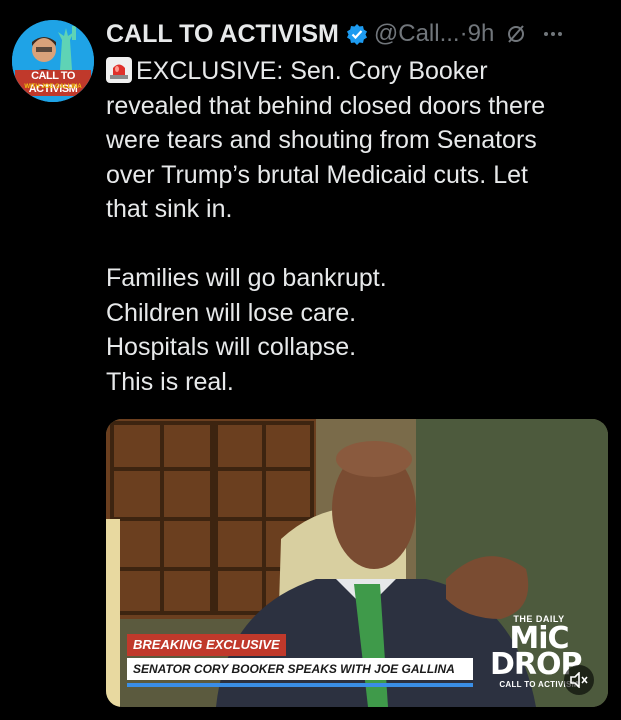  Describe the element at coordinates (169, 209) in the screenshot. I see `post-text-line-5: that sink in.` at that location.